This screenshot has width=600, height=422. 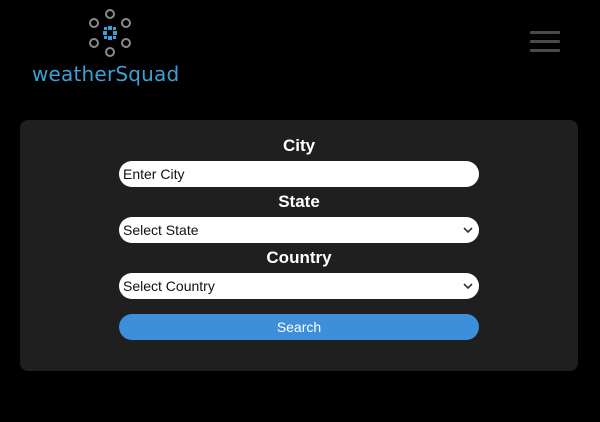 I want to click on state-select: Select State, so click(x=299, y=230).